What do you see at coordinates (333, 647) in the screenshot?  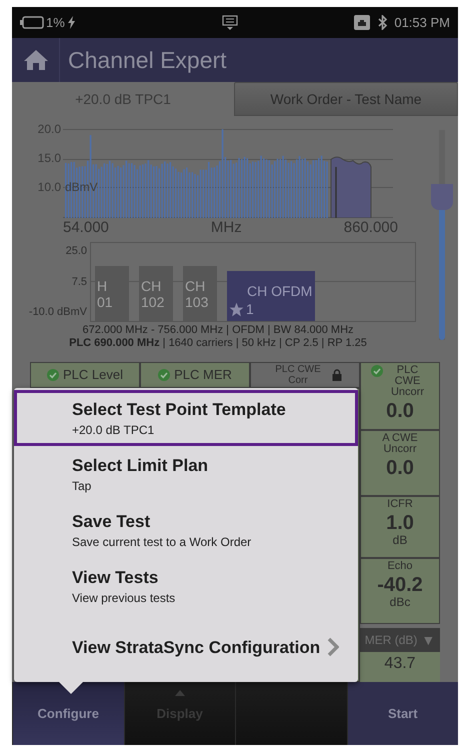 I see `chevron-right-icon` at bounding box center [333, 647].